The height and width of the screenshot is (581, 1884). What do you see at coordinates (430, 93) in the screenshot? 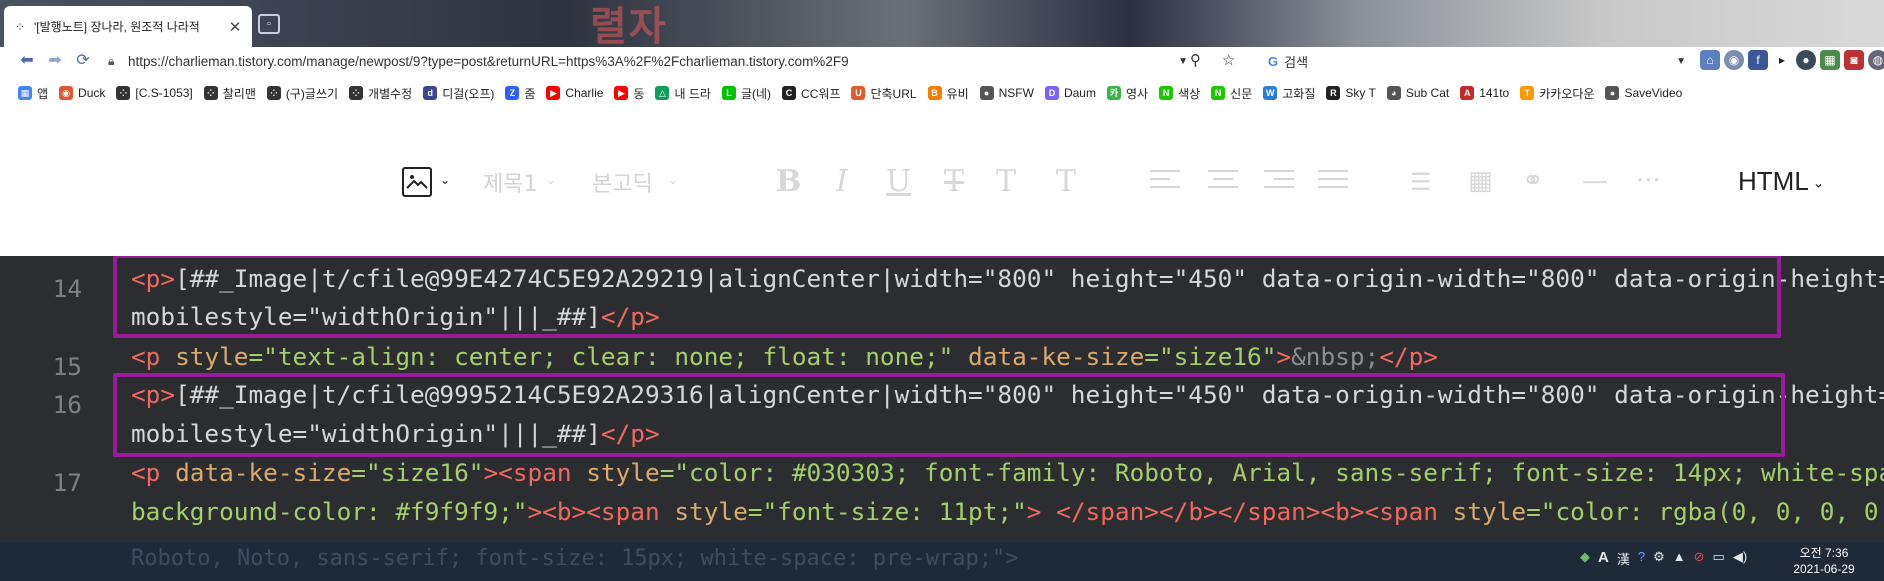
I see `dcinside-icon: d` at bounding box center [430, 93].